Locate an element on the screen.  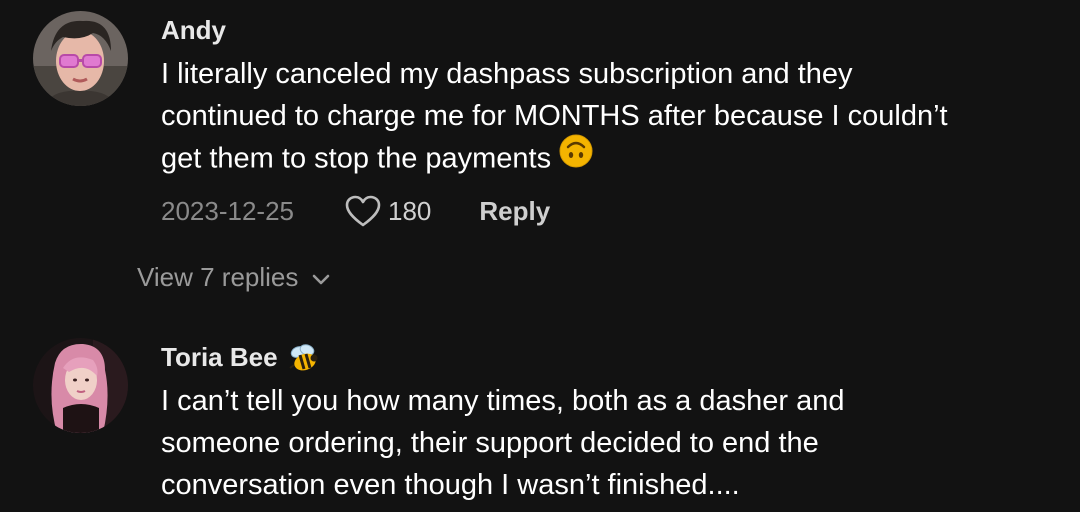
username: Toria Bee is located at coordinates (240, 357).